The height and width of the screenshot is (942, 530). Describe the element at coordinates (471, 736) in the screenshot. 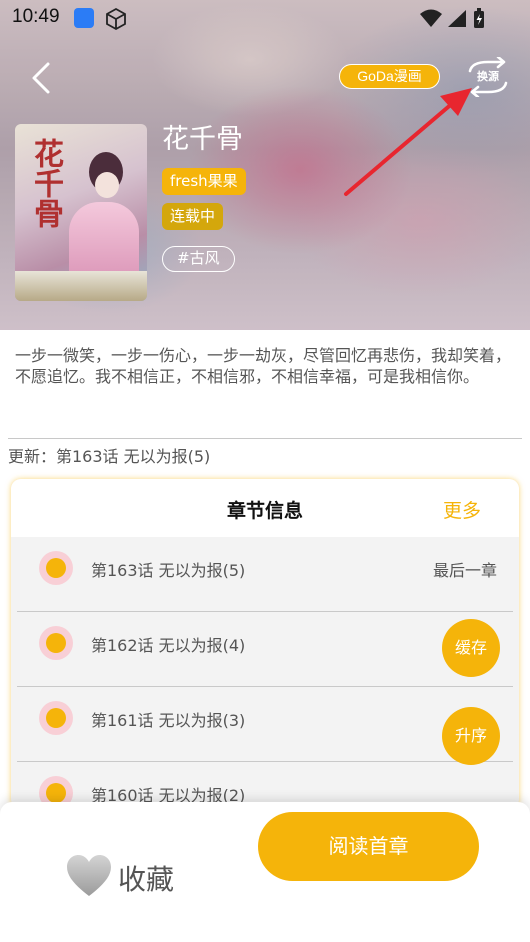

I see `sort-ascending-button: 升序` at that location.